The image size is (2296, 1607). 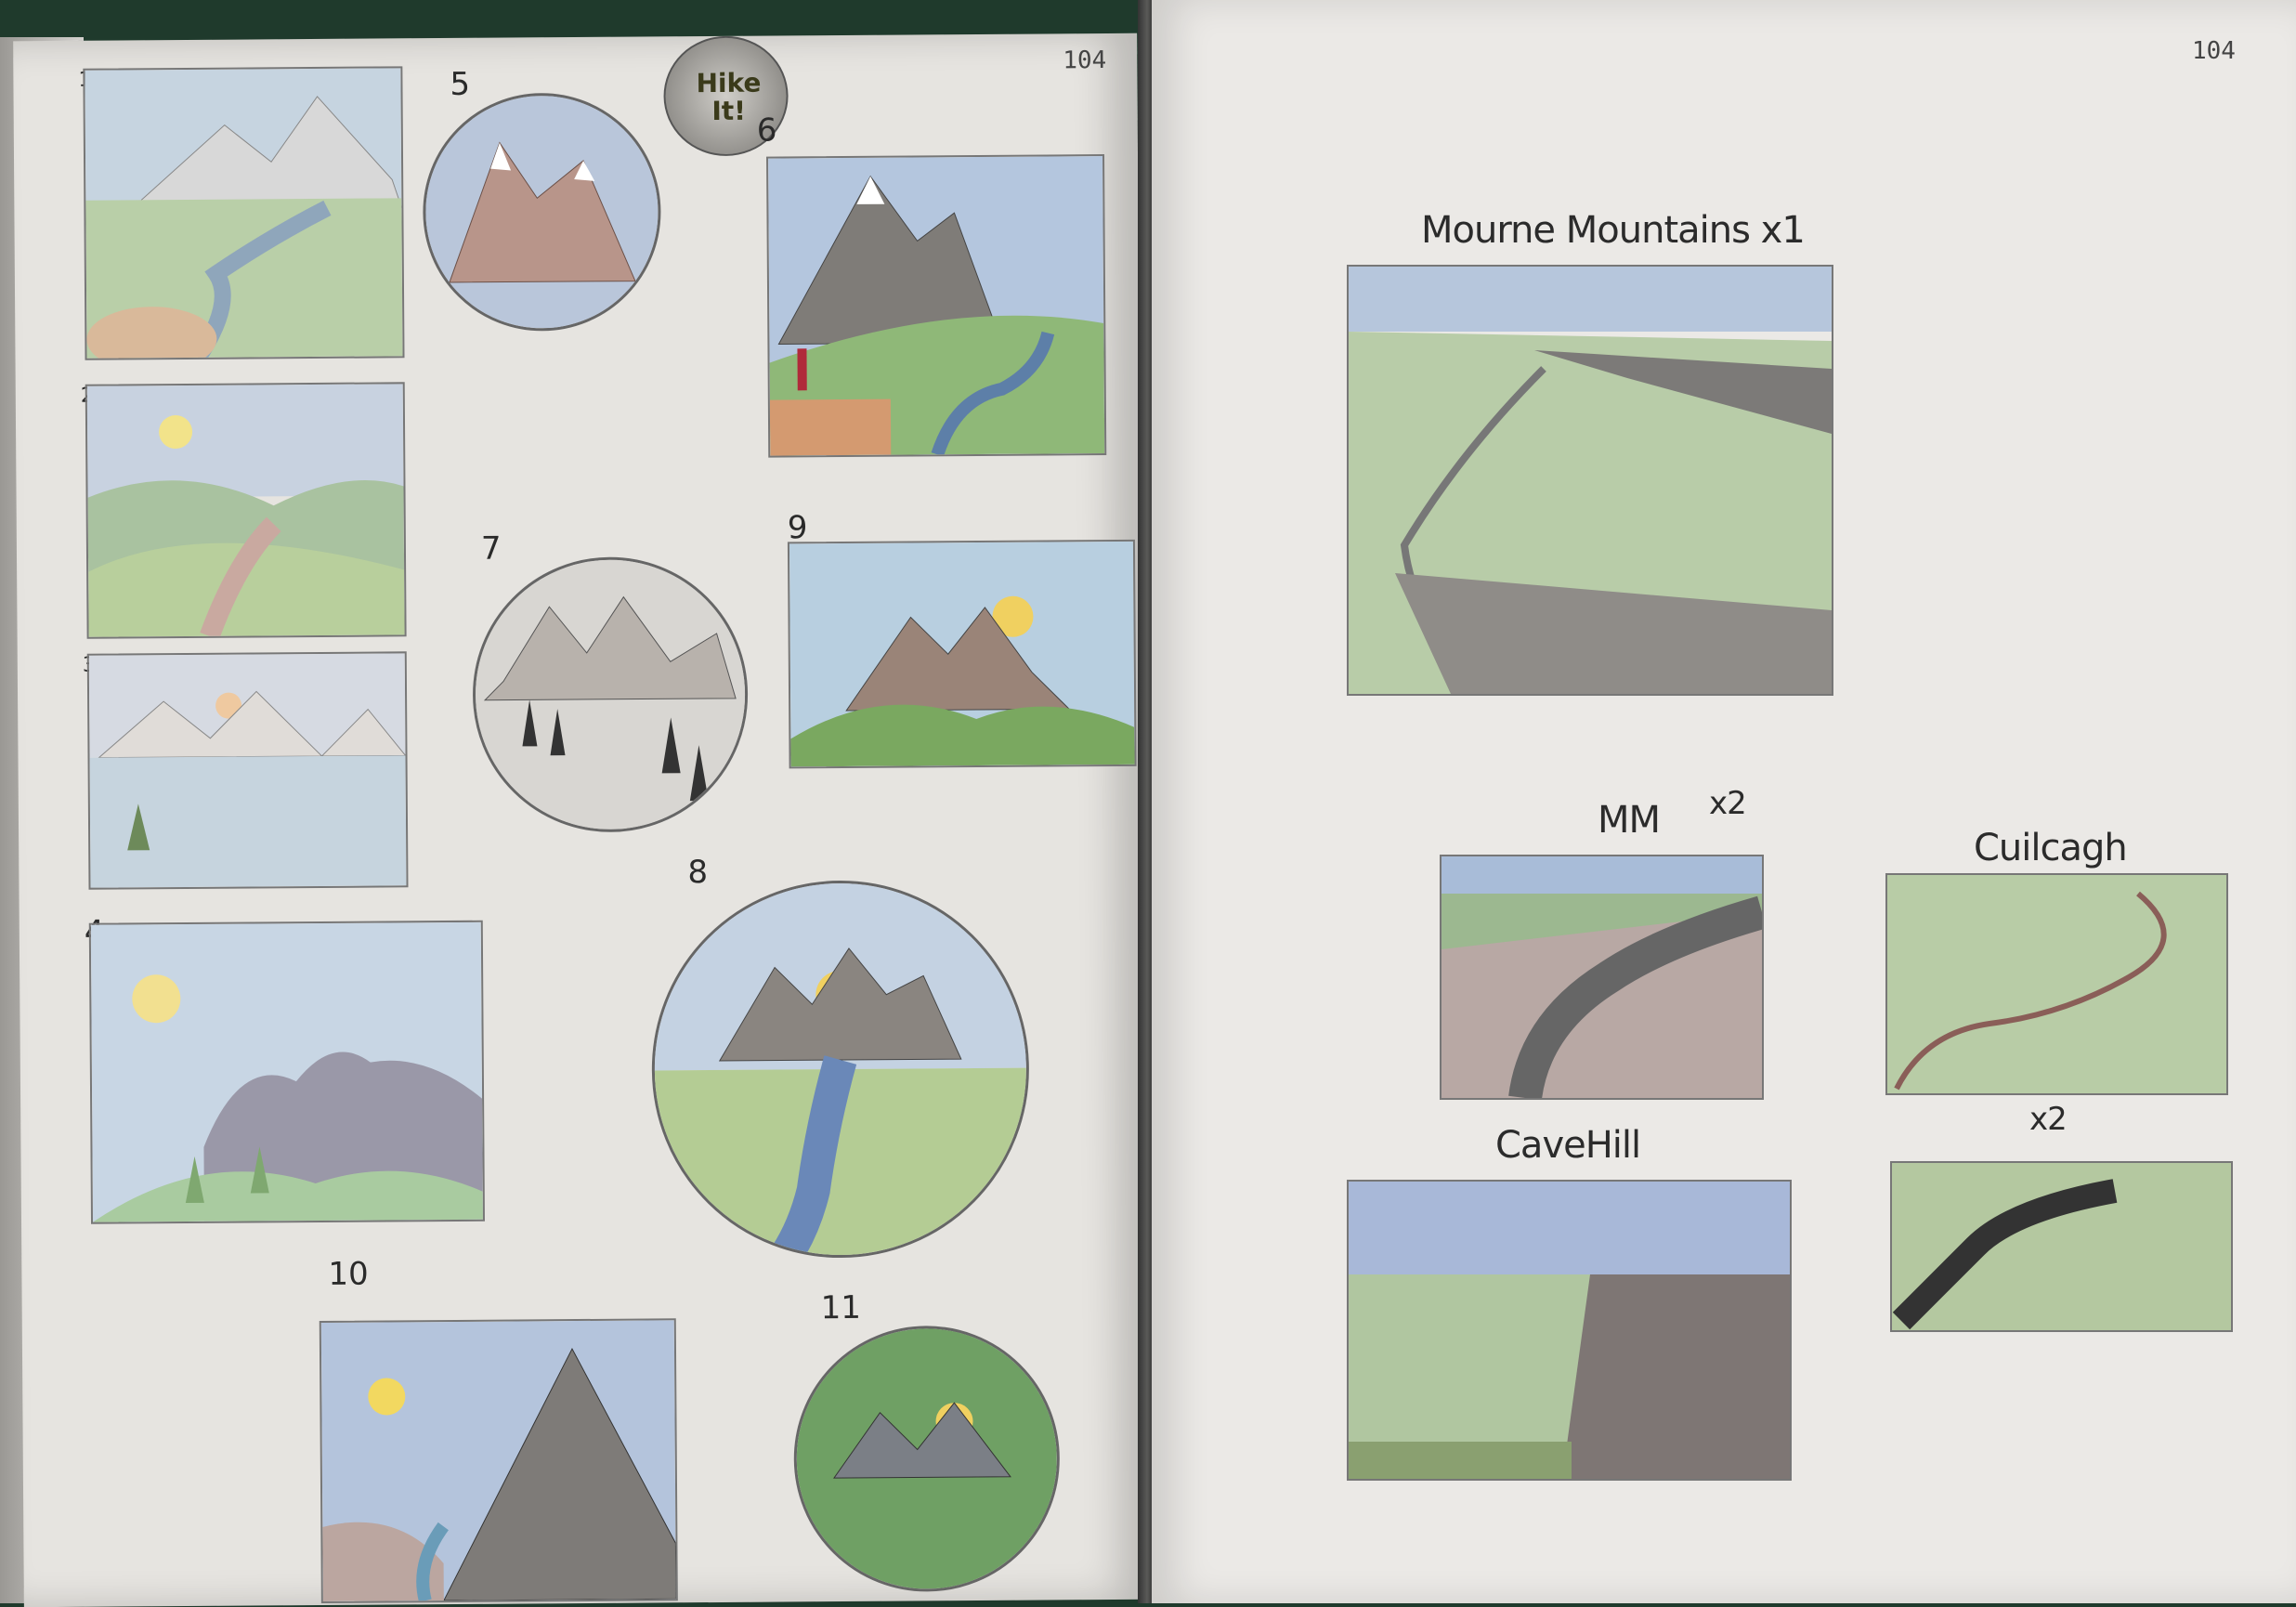 What do you see at coordinates (2051, 848) in the screenshot?
I see `cuilcagh-label: Cuilcagh` at bounding box center [2051, 848].